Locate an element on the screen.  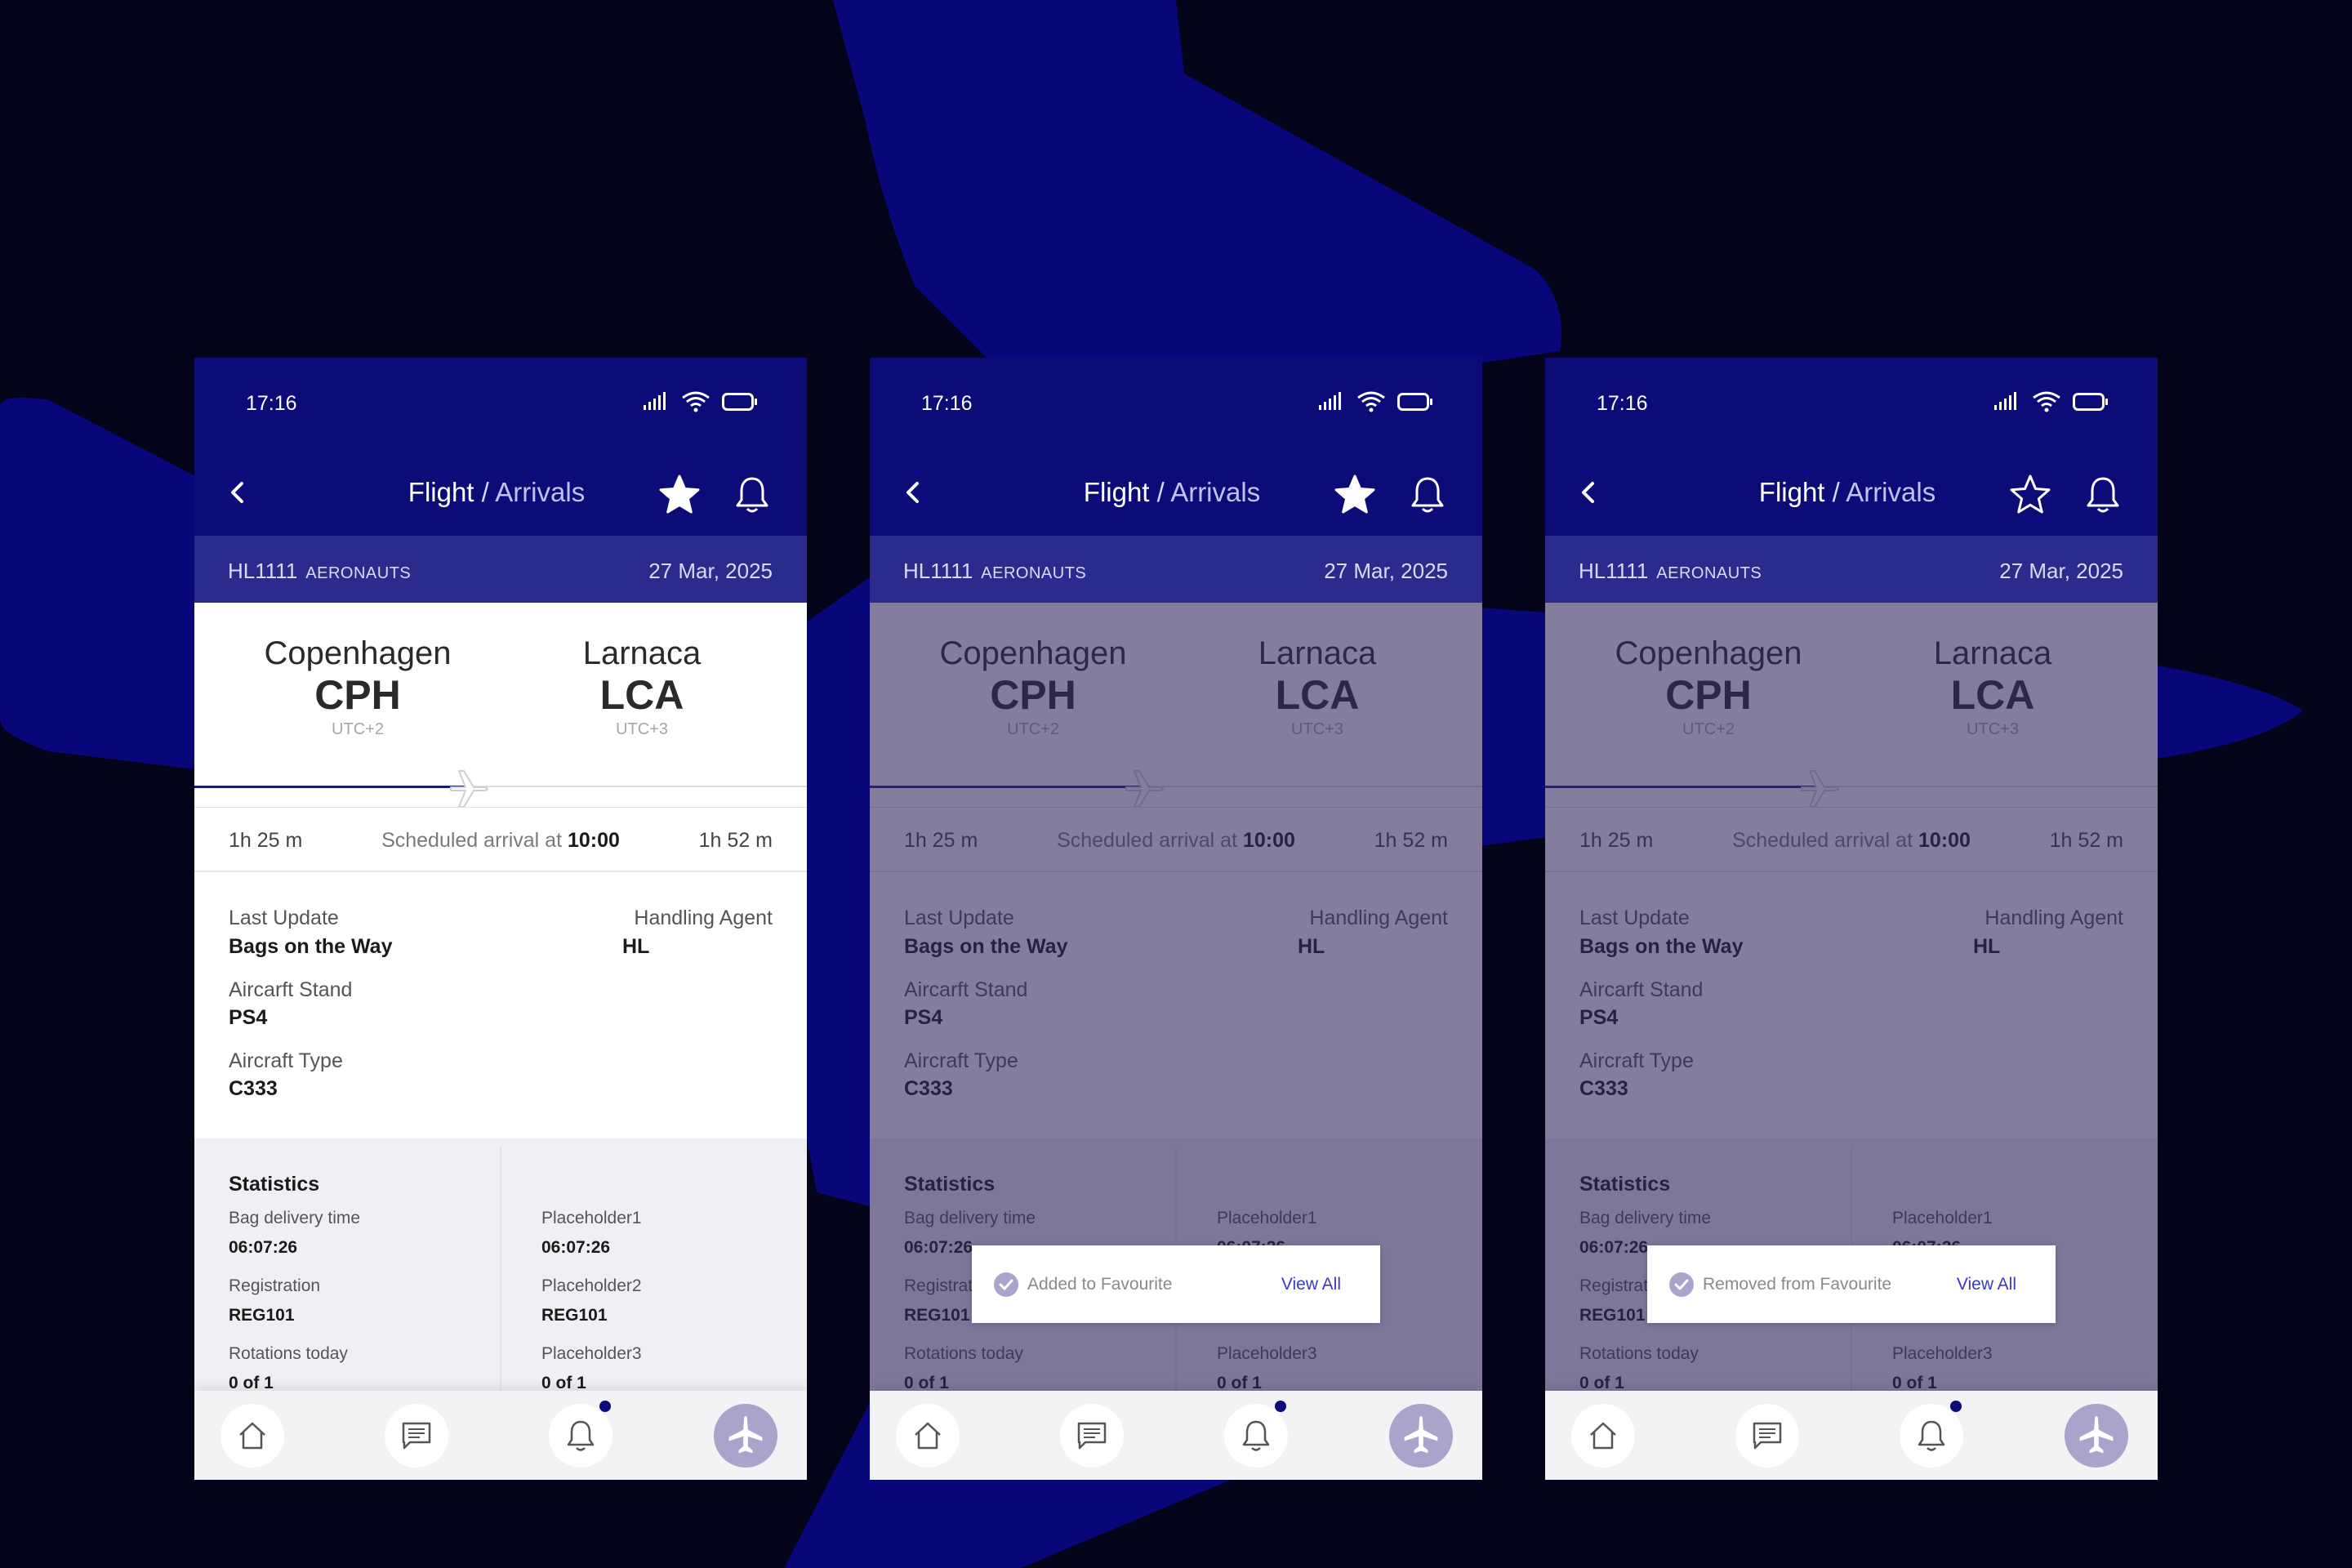
handling-agent-value: HL is located at coordinates (636, 946).